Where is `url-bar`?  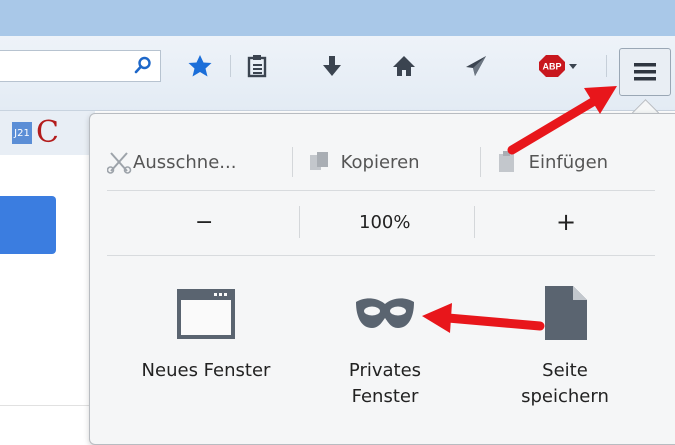 url-bar is located at coordinates (80, 66).